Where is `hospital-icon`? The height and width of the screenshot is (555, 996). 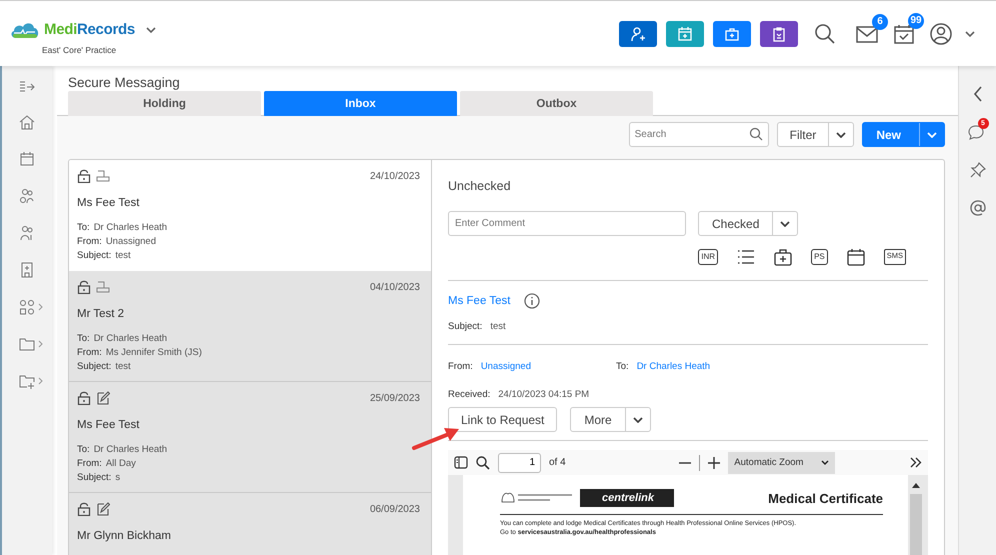 hospital-icon is located at coordinates (27, 270).